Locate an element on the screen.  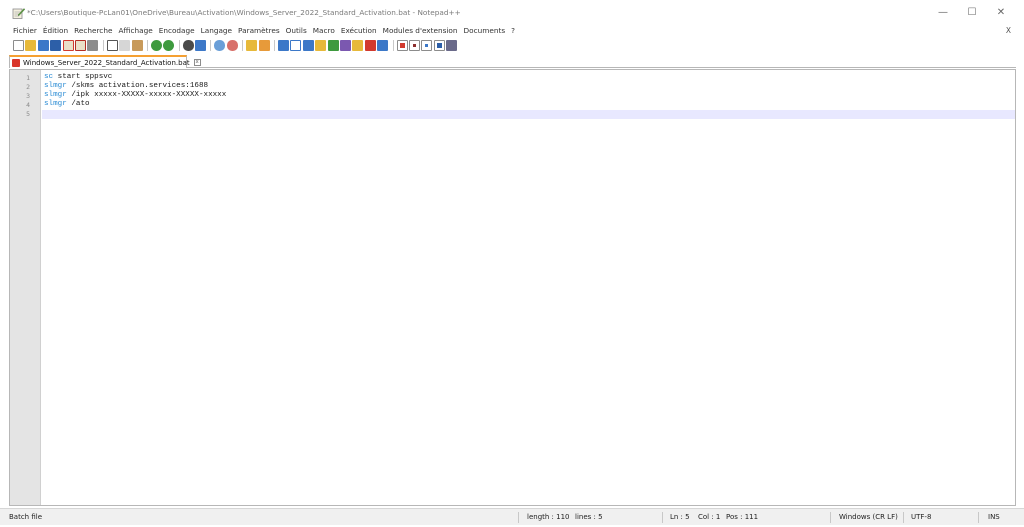
maximize-button: ☐ is located at coordinates (972, 12).